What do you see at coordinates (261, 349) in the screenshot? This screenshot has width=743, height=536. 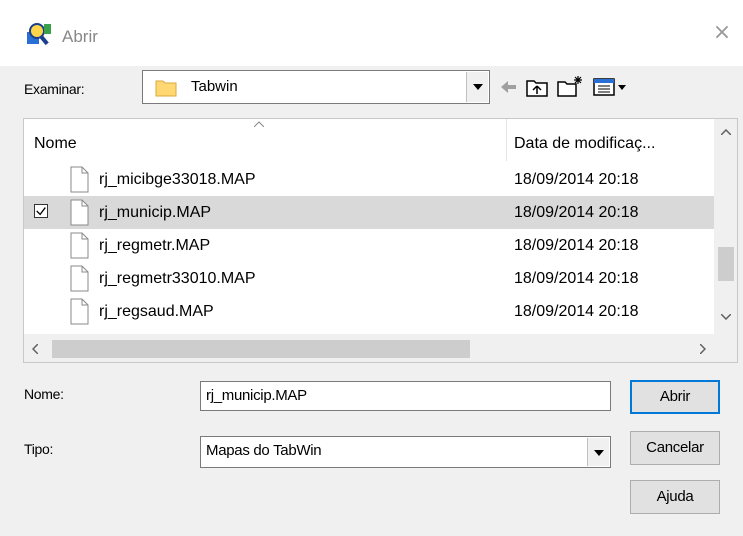 I see `horizontal-scroll-thumb` at bounding box center [261, 349].